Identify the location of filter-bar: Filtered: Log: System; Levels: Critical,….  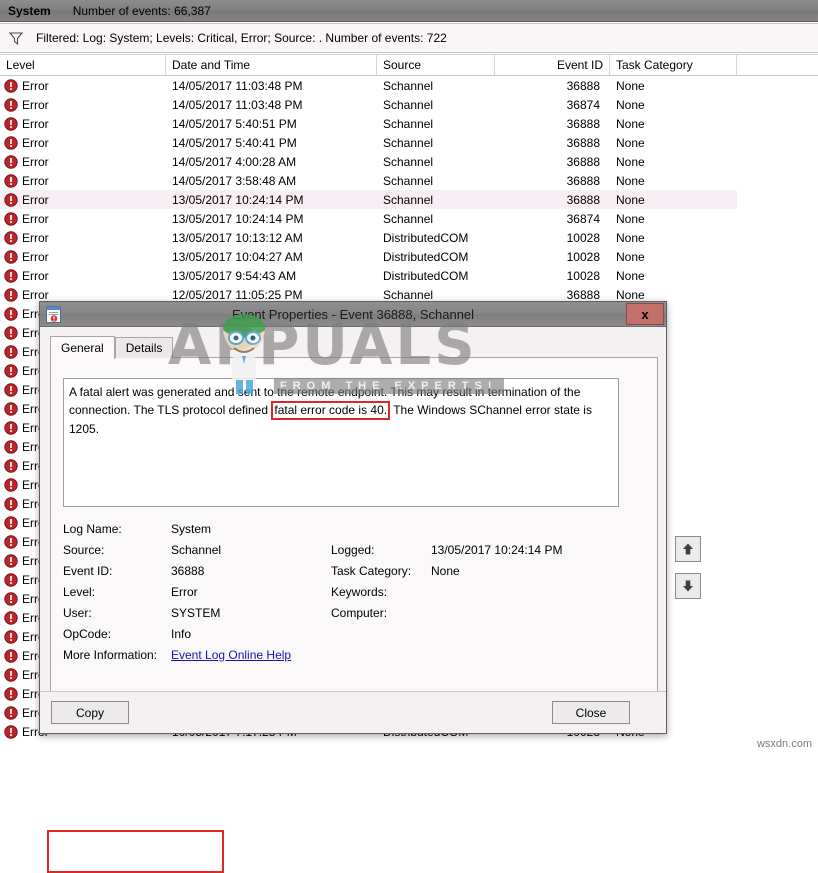
(409, 38).